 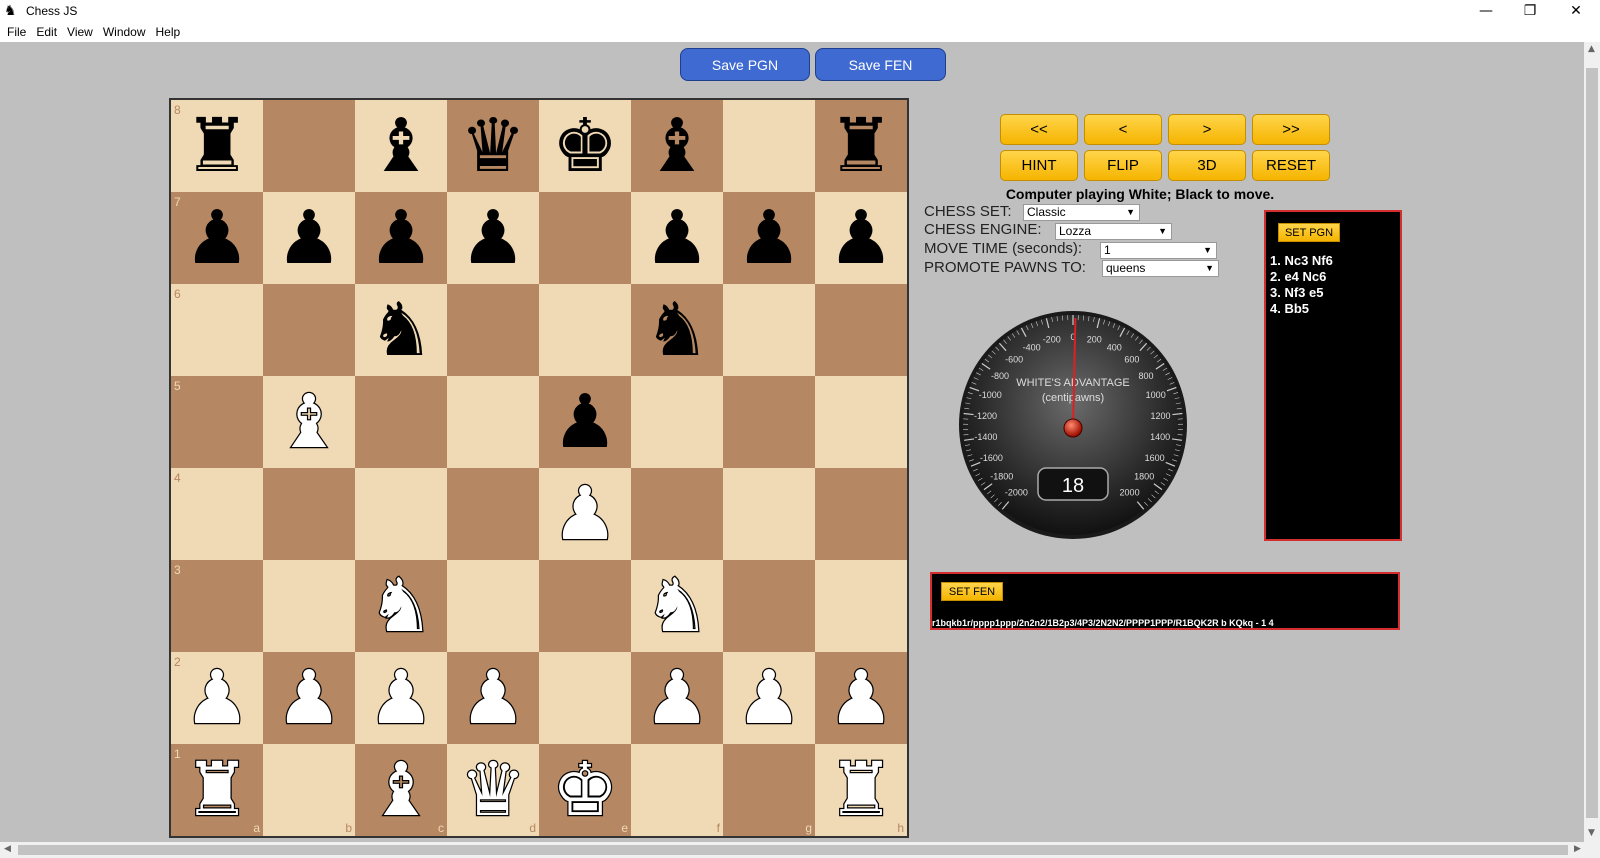 I want to click on square-d1: d ♛, so click(x=493, y=790).